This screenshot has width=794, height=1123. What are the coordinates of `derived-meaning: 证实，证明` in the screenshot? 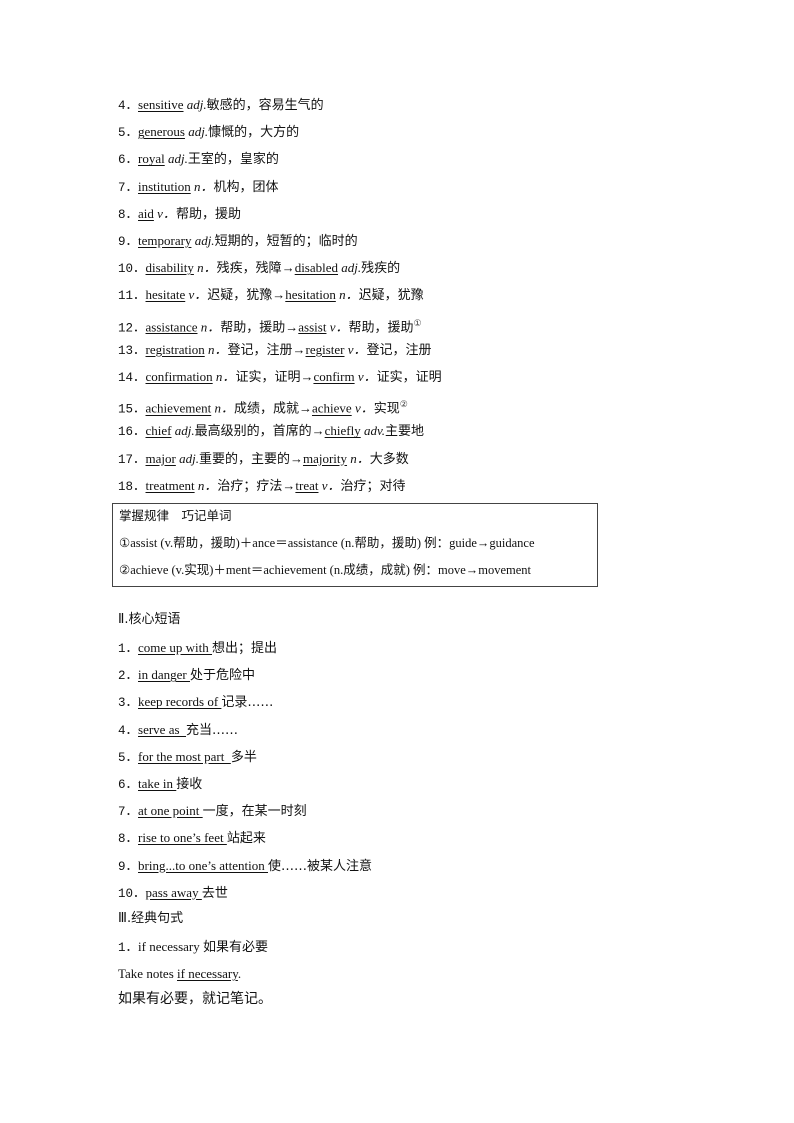 It's located at (409, 377).